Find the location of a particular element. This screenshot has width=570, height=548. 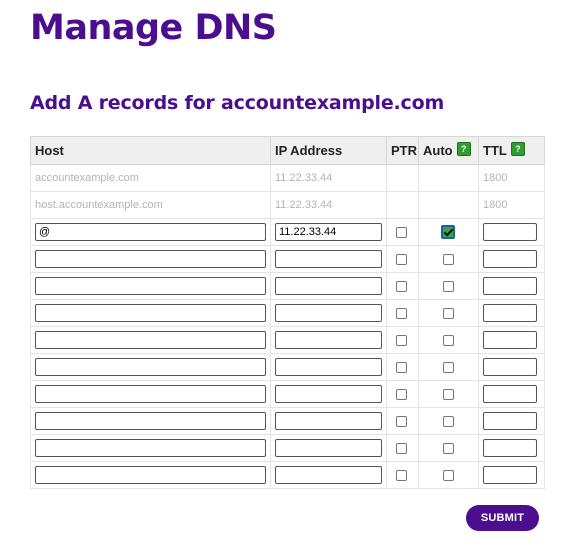

existing-ip-cell: 11.22.33.44 is located at coordinates (328, 205).